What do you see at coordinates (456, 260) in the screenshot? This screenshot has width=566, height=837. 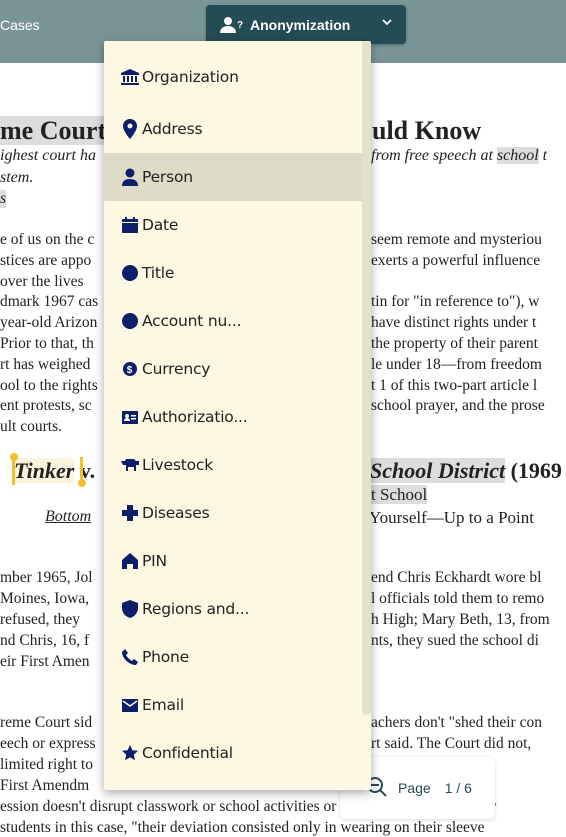 I see `doc-text-line: exerts a powerful influence` at bounding box center [456, 260].